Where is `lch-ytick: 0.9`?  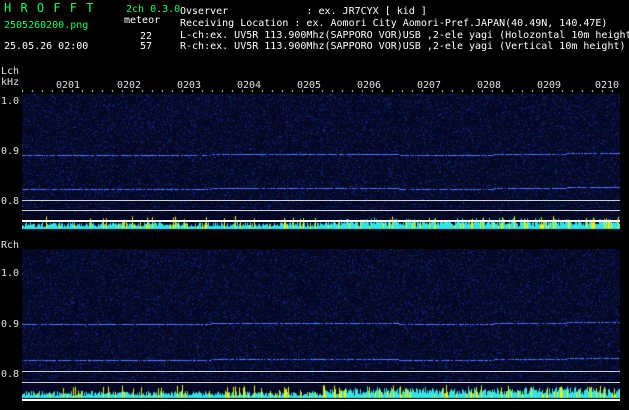
lch-ytick: 0.9 is located at coordinates (10, 151).